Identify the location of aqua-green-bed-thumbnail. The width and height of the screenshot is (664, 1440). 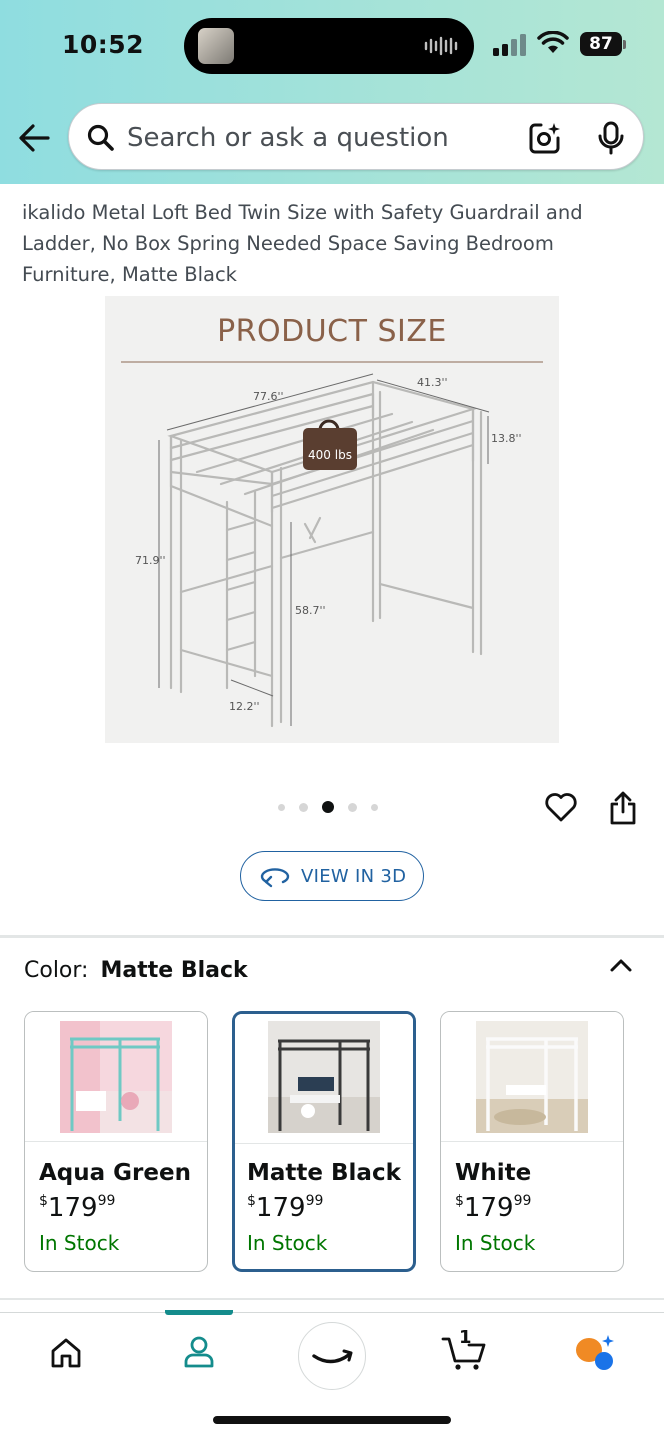
(116, 1077).